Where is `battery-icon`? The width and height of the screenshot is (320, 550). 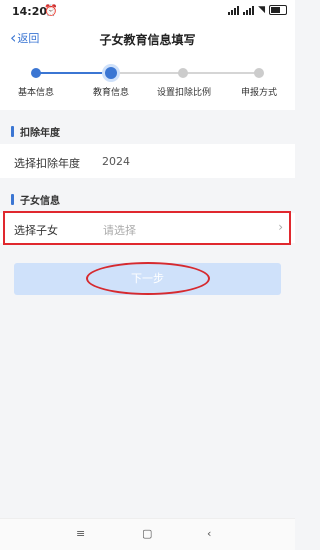 battery-icon is located at coordinates (278, 10).